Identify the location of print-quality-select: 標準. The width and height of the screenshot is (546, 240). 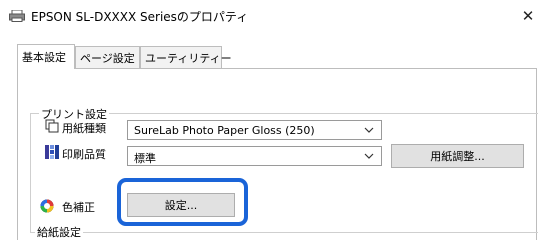
(254, 156).